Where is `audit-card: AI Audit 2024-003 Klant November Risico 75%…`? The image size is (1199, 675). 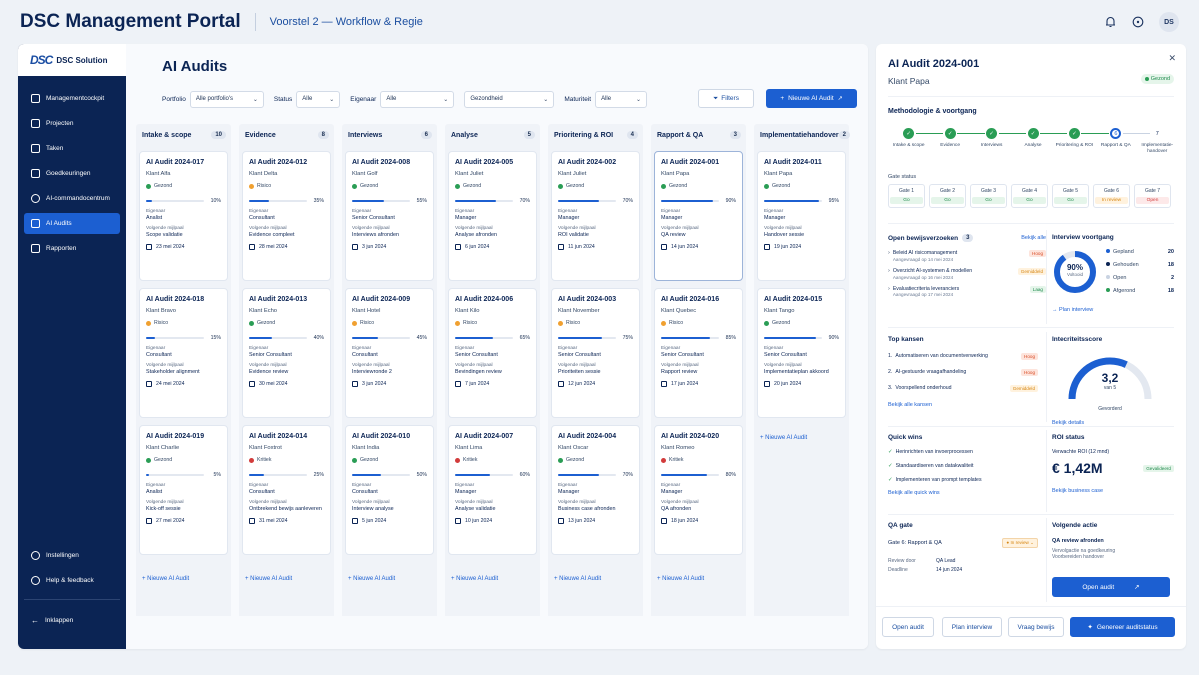
audit-card: AI Audit 2024-003 Klant November Risico 75%… is located at coordinates (595, 353).